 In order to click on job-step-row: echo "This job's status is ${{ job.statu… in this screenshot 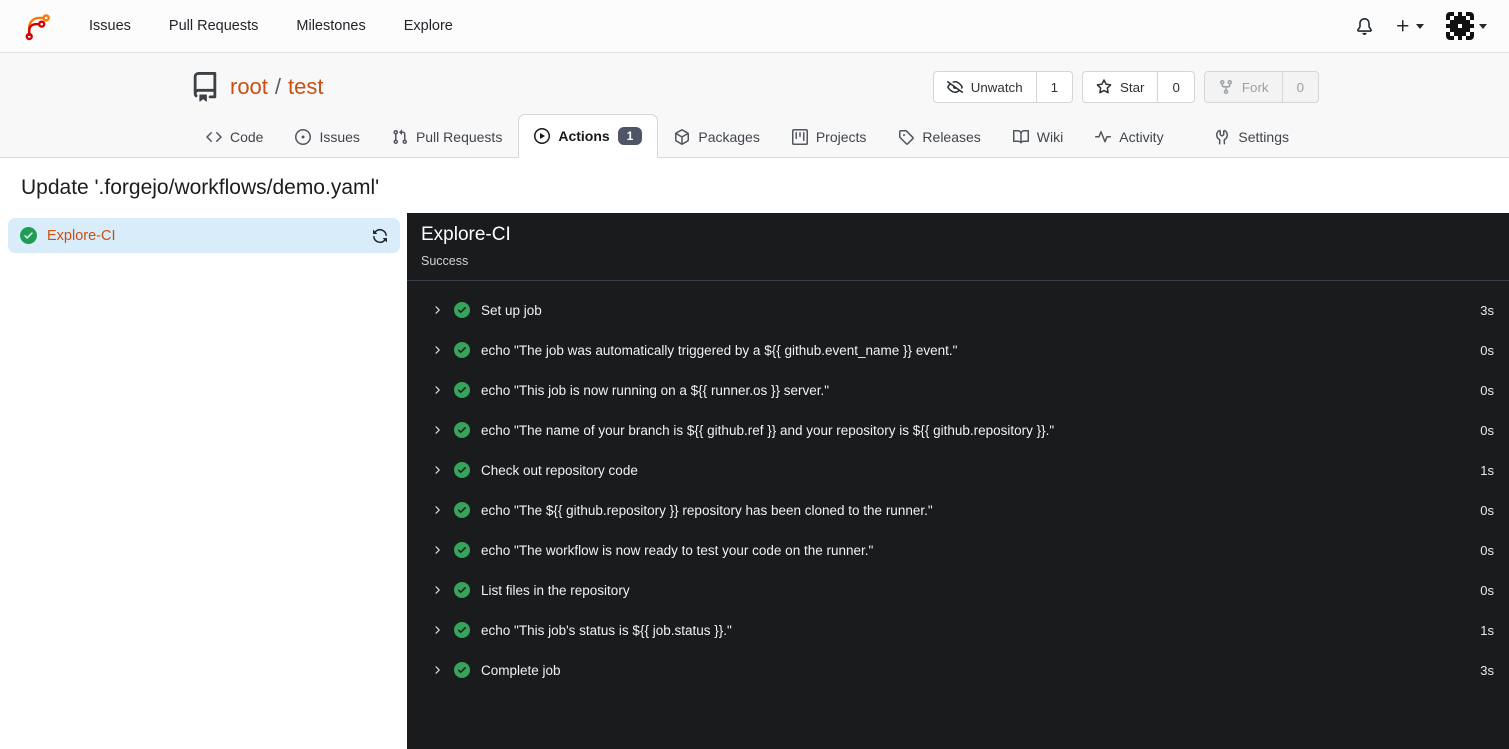, I will do `click(958, 630)`.